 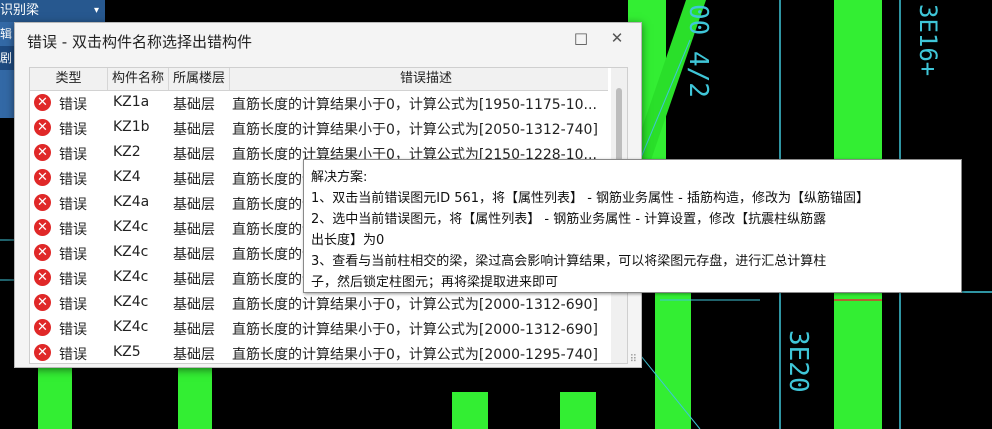 I want to click on table-header: 类型 构件名称 所属楼层 错误描述, so click(x=319, y=79).